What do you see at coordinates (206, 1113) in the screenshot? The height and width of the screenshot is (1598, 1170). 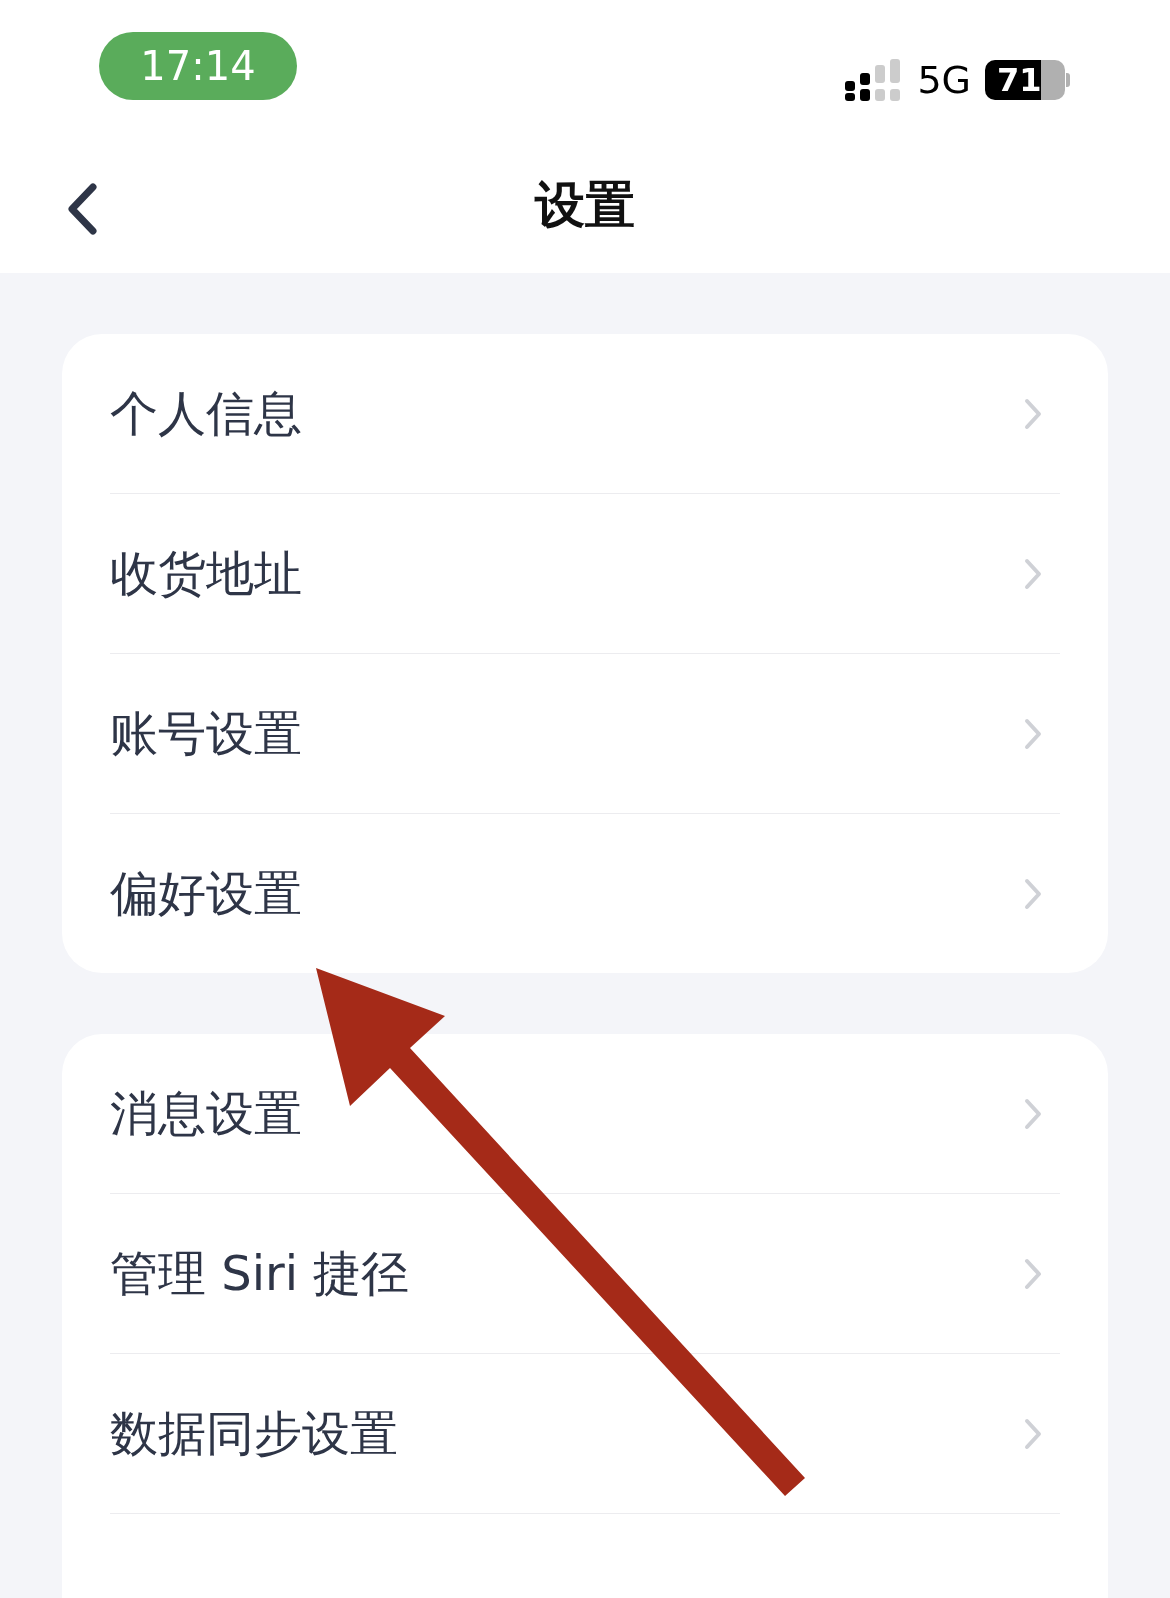 I see `row-label: 消息设置` at bounding box center [206, 1113].